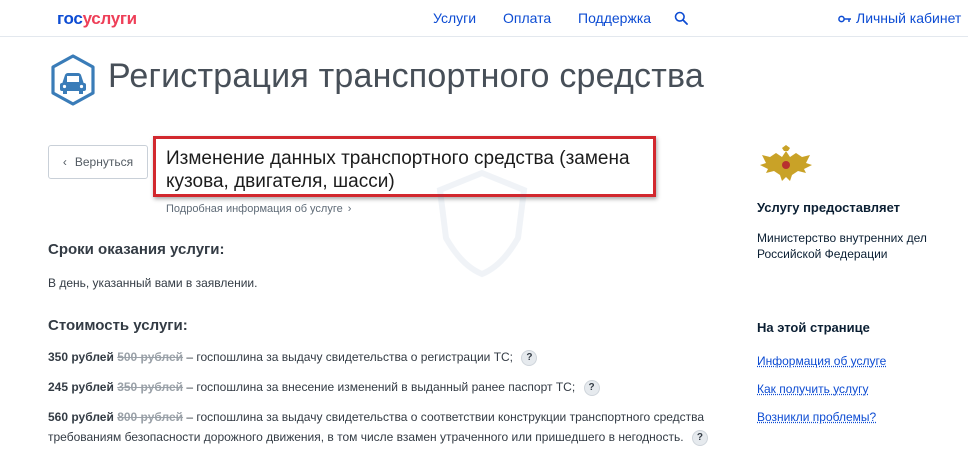 Image resolution: width=968 pixels, height=453 pixels. Describe the element at coordinates (812, 389) in the screenshot. I see `toc-link-how-to-get: Как получить услугу` at that location.